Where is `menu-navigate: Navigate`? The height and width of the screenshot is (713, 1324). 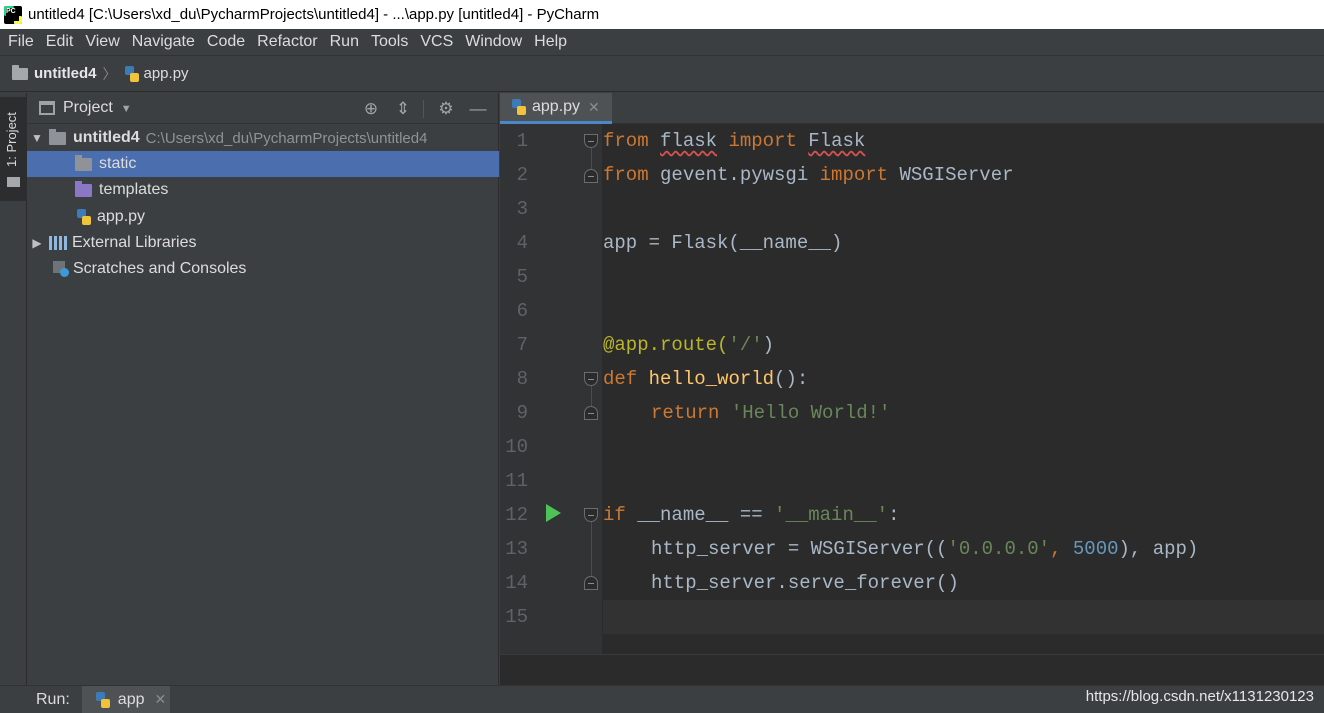 menu-navigate: Navigate is located at coordinates (163, 42).